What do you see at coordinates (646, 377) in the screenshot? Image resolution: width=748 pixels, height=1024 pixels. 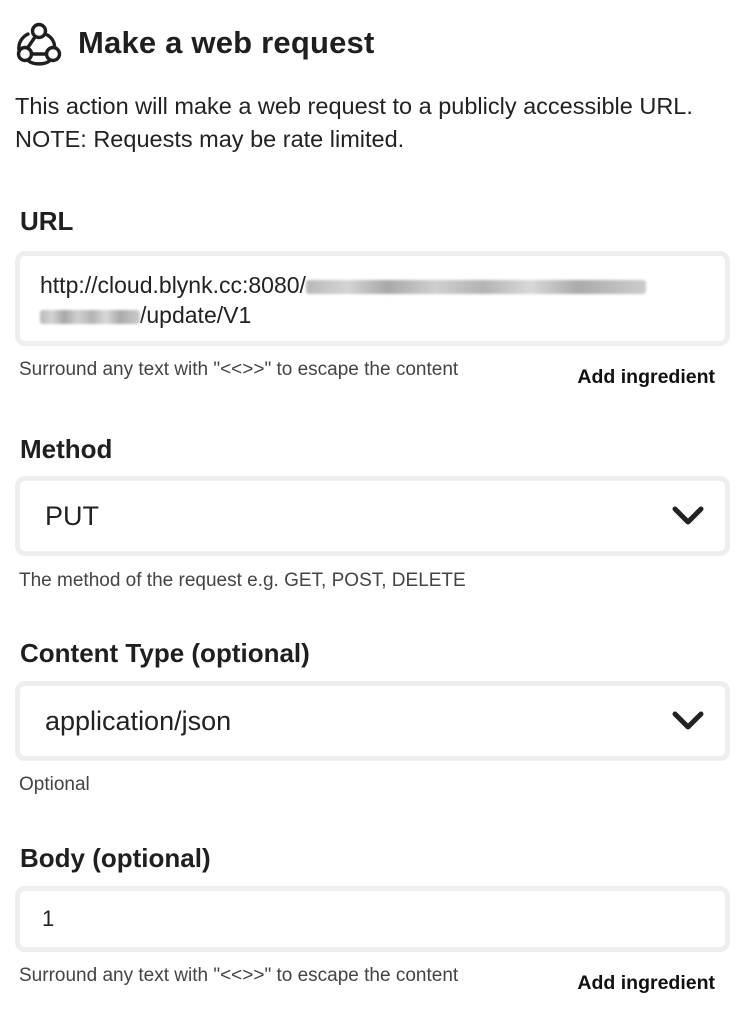 I see `url-add-ingredient-button: Add ingredient` at bounding box center [646, 377].